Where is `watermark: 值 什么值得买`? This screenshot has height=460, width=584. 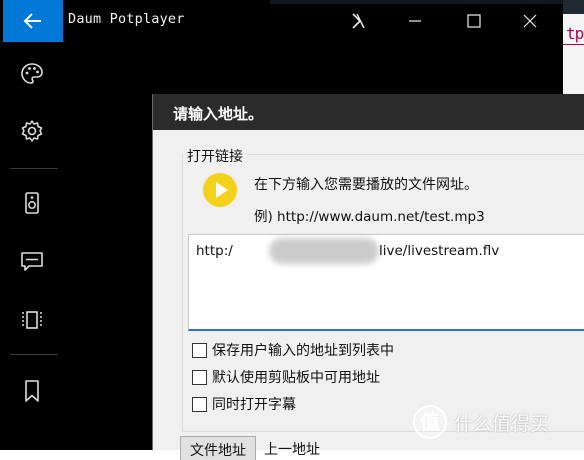
watermark: 值 什么值得买 is located at coordinates (480, 422).